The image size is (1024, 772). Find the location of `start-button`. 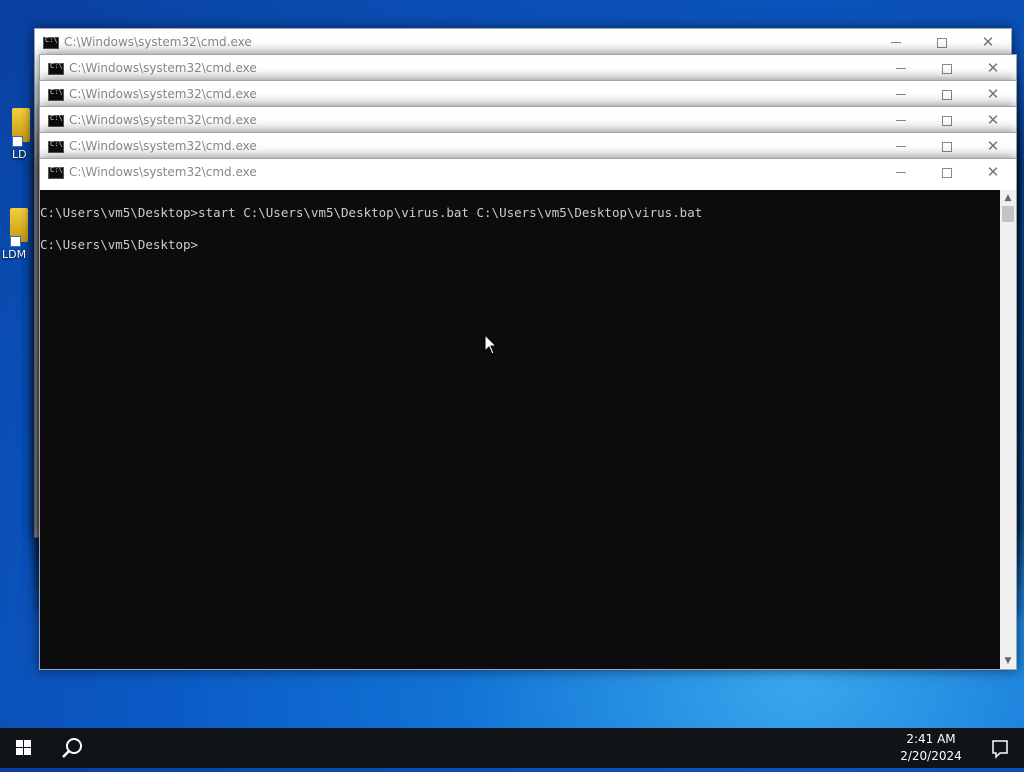

start-button is located at coordinates (24, 748).